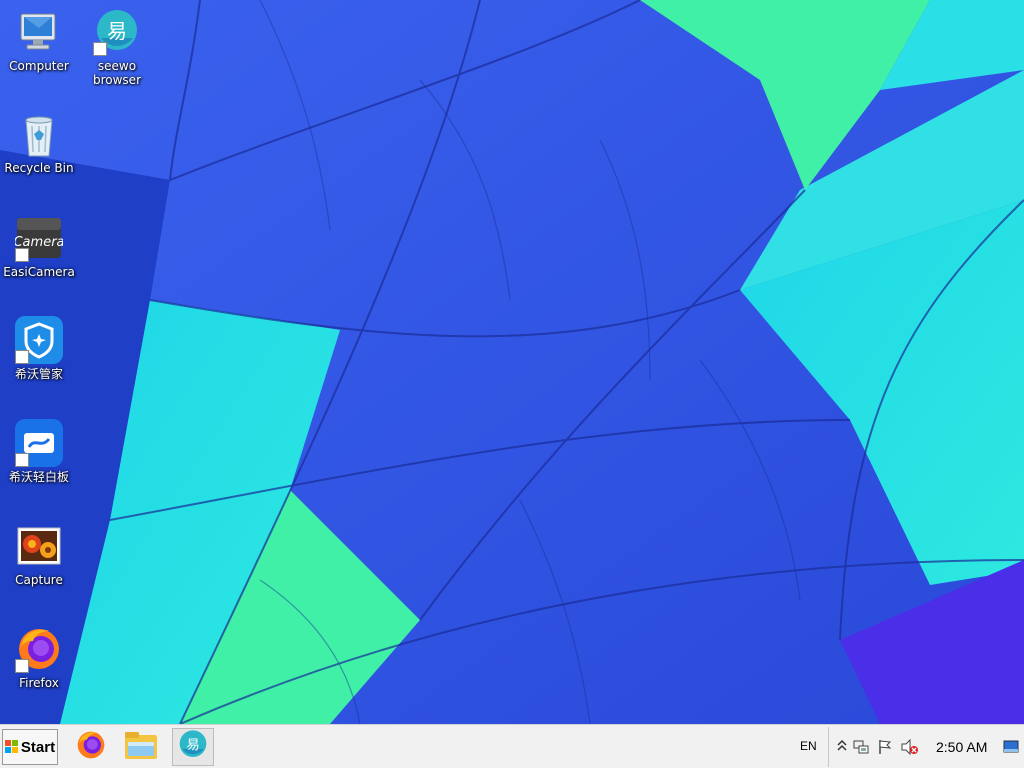 This screenshot has height=768, width=1024. I want to click on taskbar-firefox, so click(91, 747).